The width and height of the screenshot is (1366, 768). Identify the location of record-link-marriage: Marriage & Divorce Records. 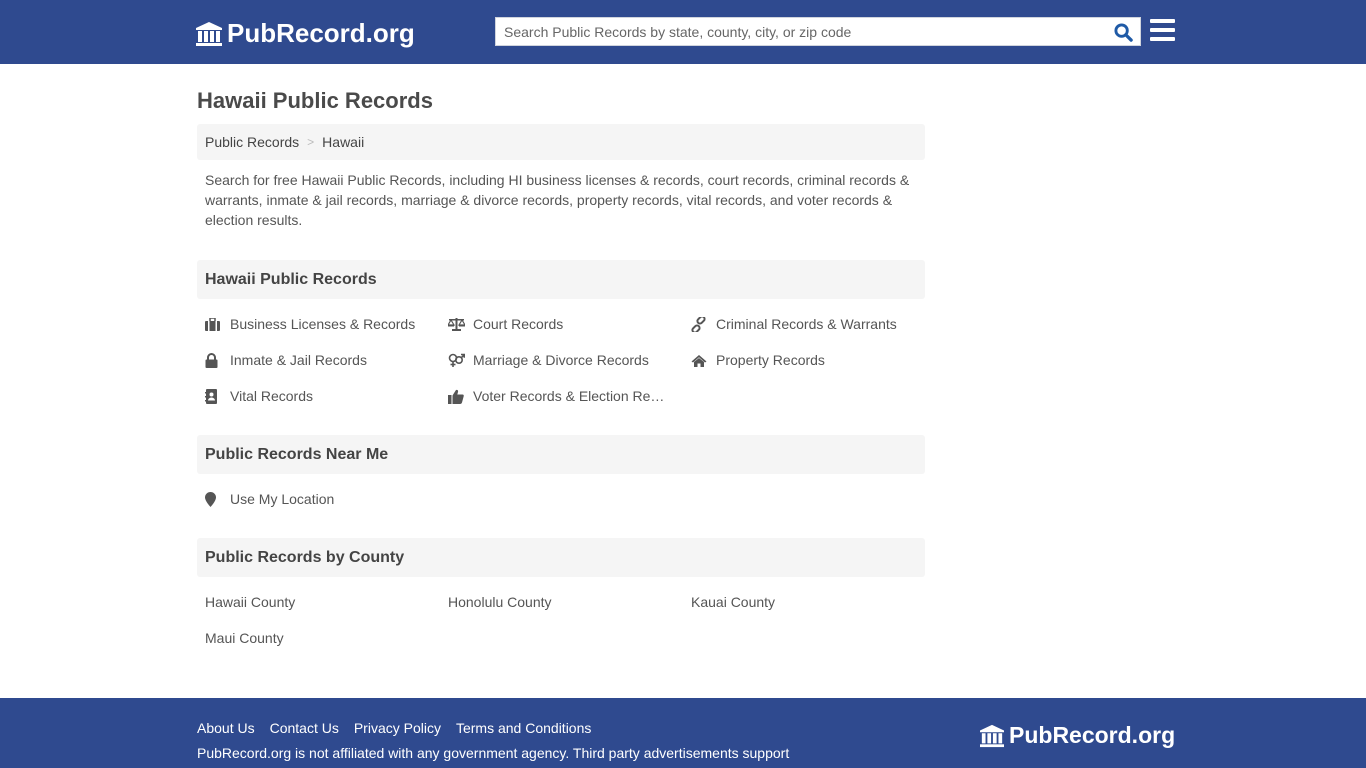
(548, 360).